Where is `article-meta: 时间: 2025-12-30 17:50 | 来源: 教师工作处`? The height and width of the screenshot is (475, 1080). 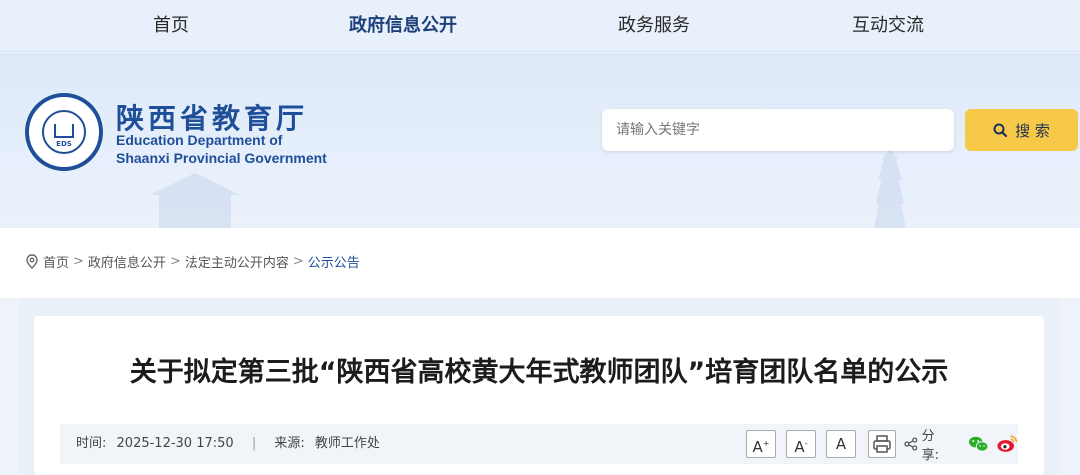 article-meta: 时间: 2025-12-30 17:50 | 来源: 教师工作处 is located at coordinates (228, 444).